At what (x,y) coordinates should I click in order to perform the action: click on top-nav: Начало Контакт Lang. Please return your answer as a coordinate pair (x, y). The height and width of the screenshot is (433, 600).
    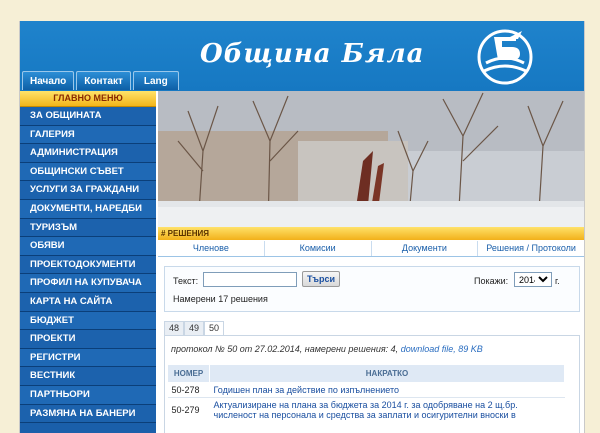
    Looking at the image, I should click on (100, 80).